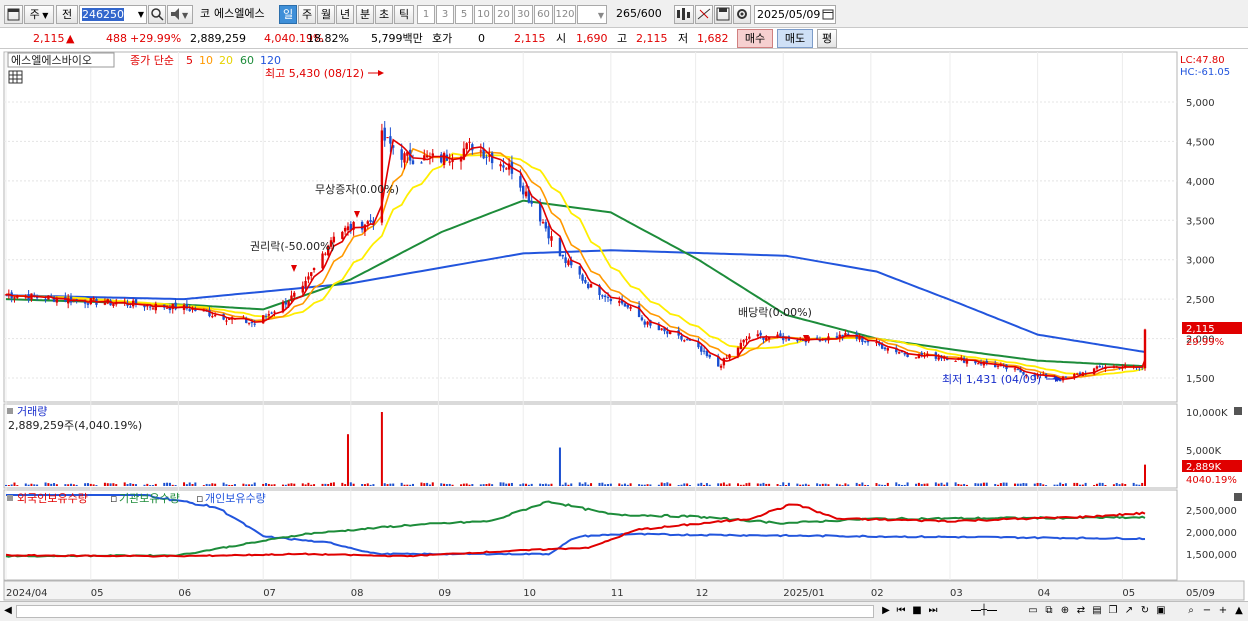  Describe the element at coordinates (742, 14) in the screenshot. I see `settings-icon` at that location.